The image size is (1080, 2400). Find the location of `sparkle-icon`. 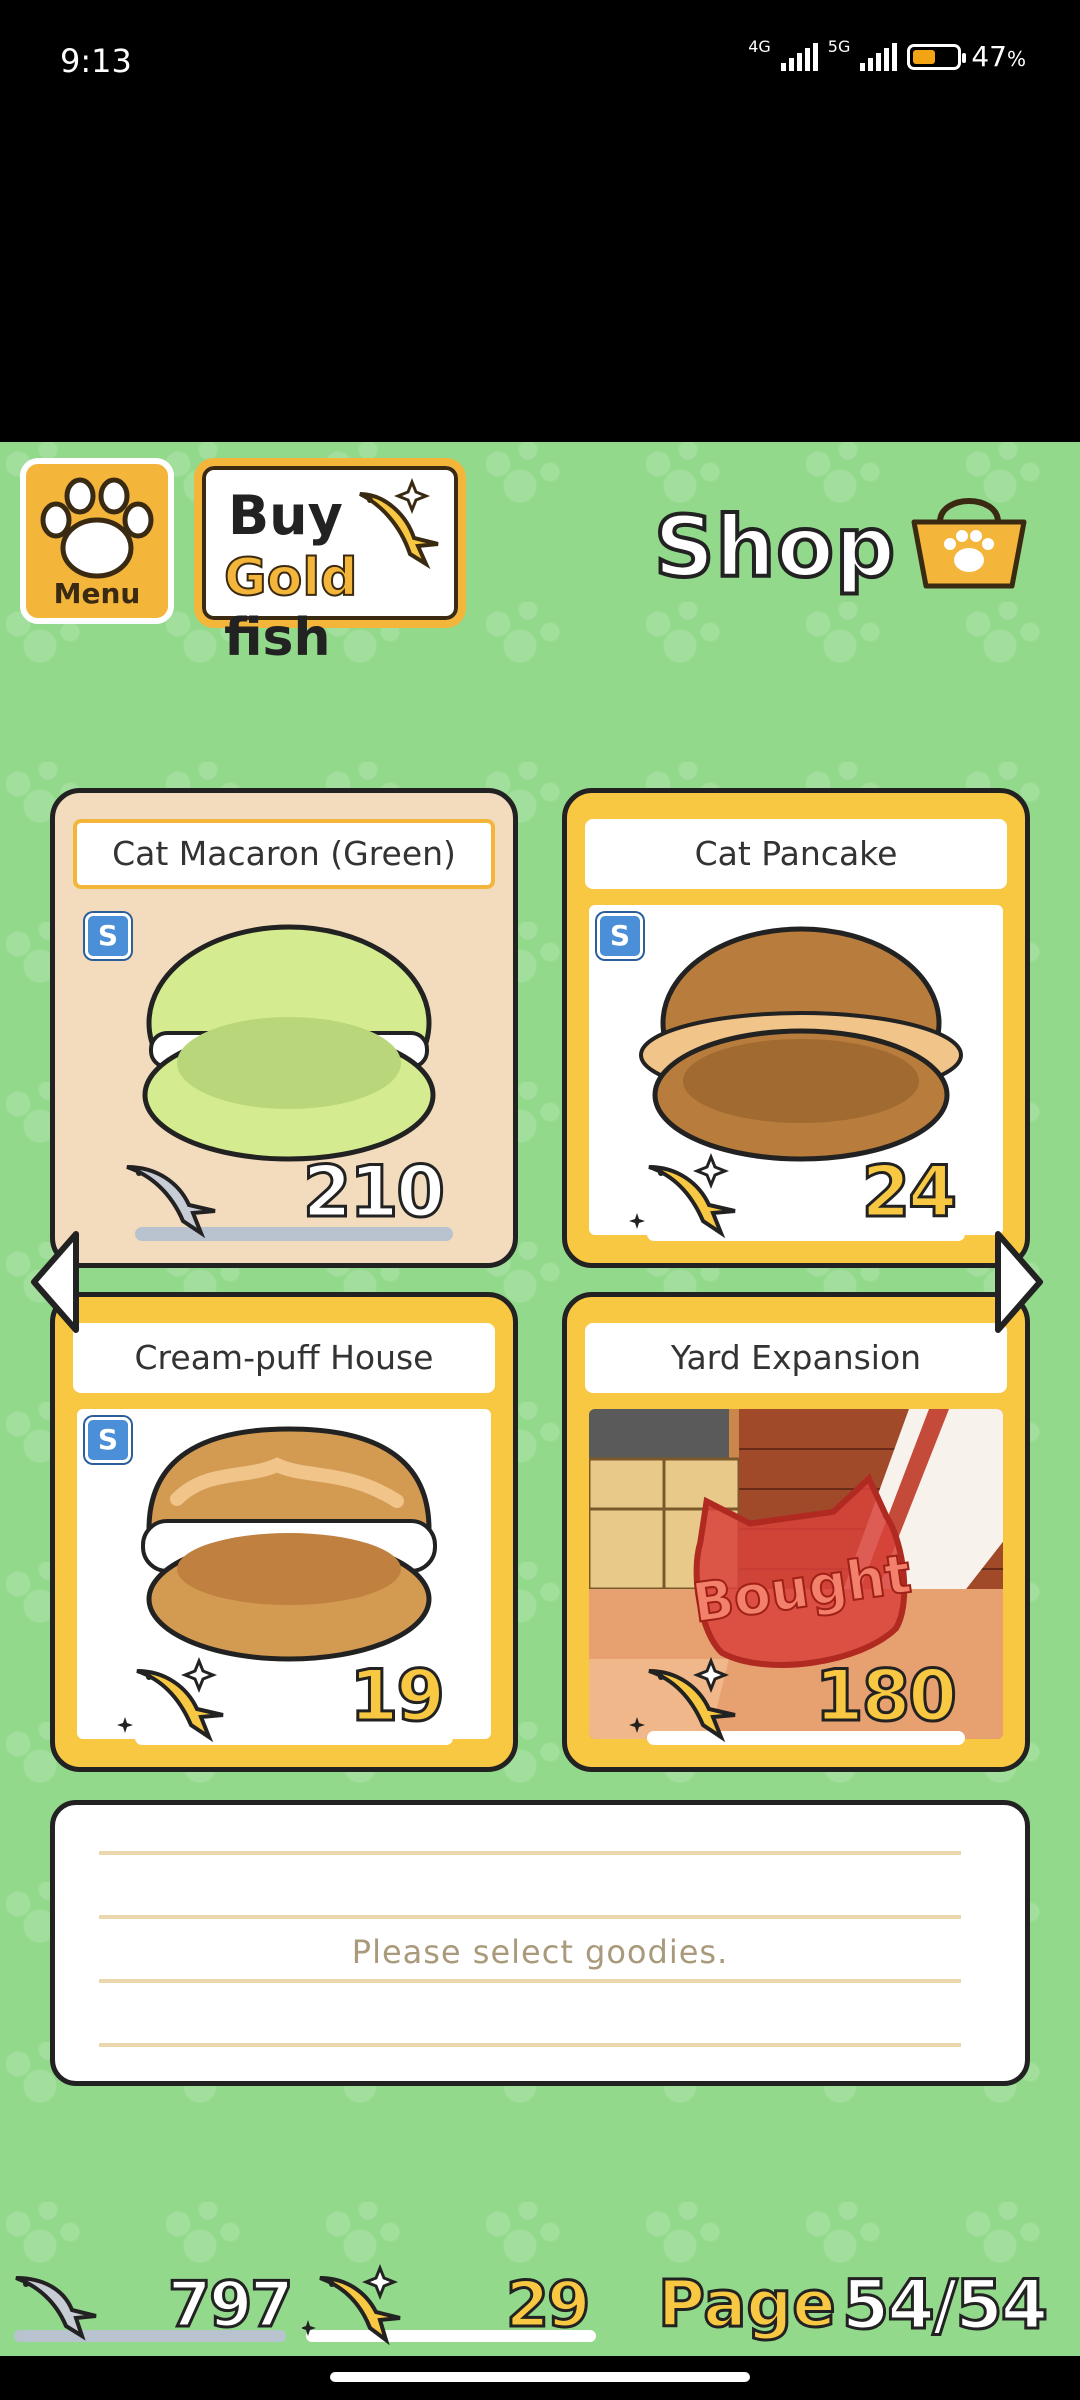

sparkle-icon is located at coordinates (412, 496).